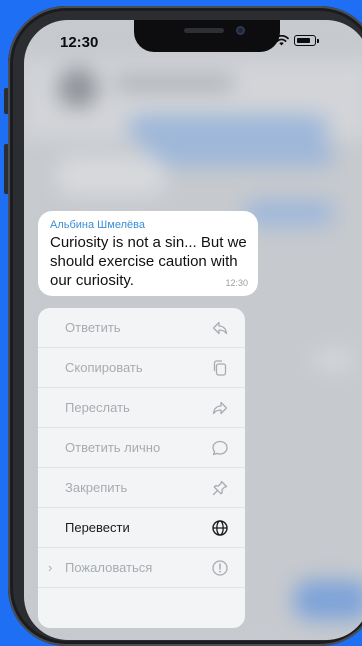  I want to click on menu-item-label: Скопировать, so click(104, 367).